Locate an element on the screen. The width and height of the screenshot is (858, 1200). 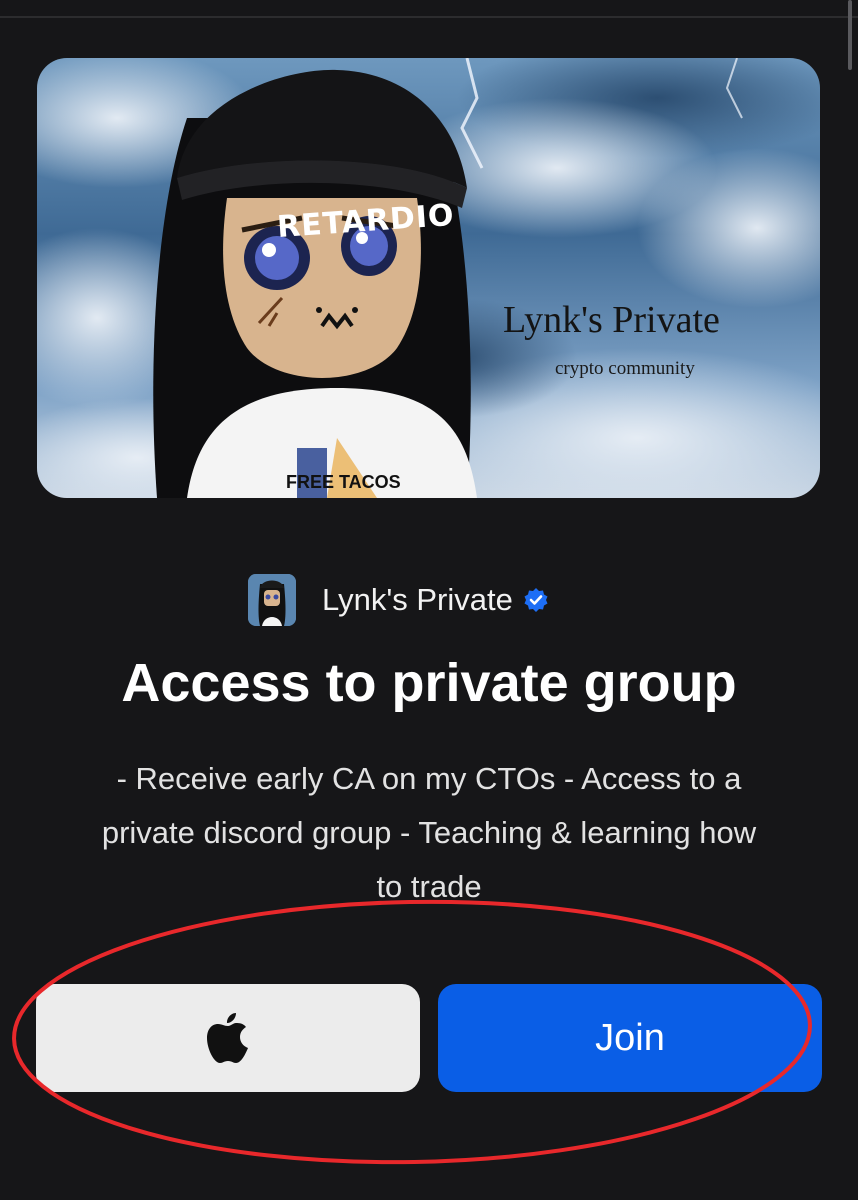
join-button: Join is located at coordinates (630, 1038).